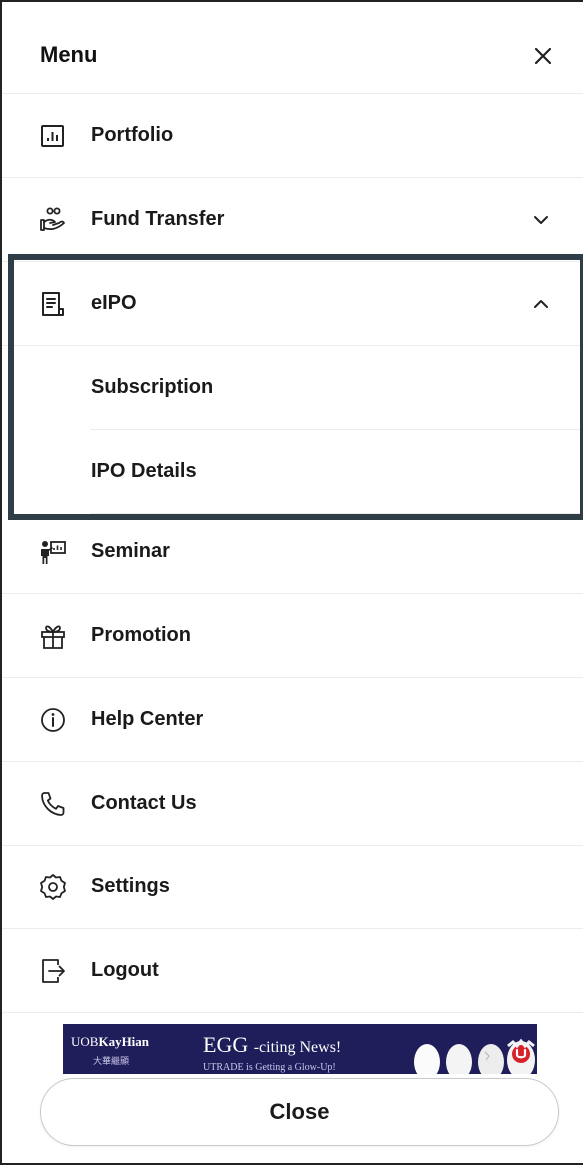  What do you see at coordinates (543, 56) in the screenshot?
I see `close-icon` at bounding box center [543, 56].